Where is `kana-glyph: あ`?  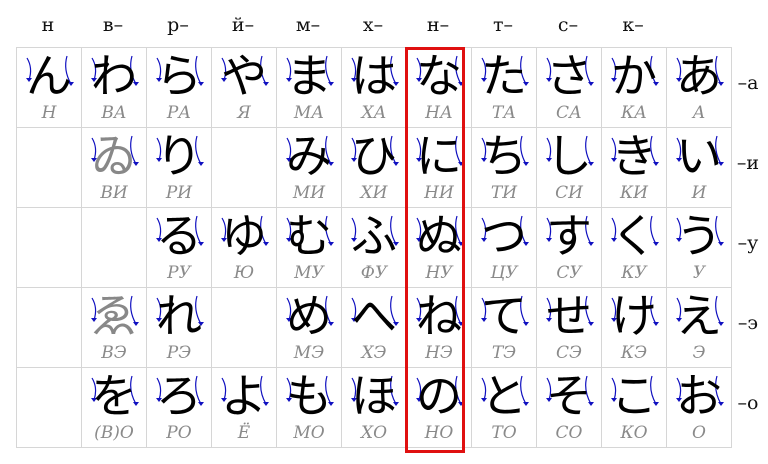
kana-glyph: あ is located at coordinates (699, 76).